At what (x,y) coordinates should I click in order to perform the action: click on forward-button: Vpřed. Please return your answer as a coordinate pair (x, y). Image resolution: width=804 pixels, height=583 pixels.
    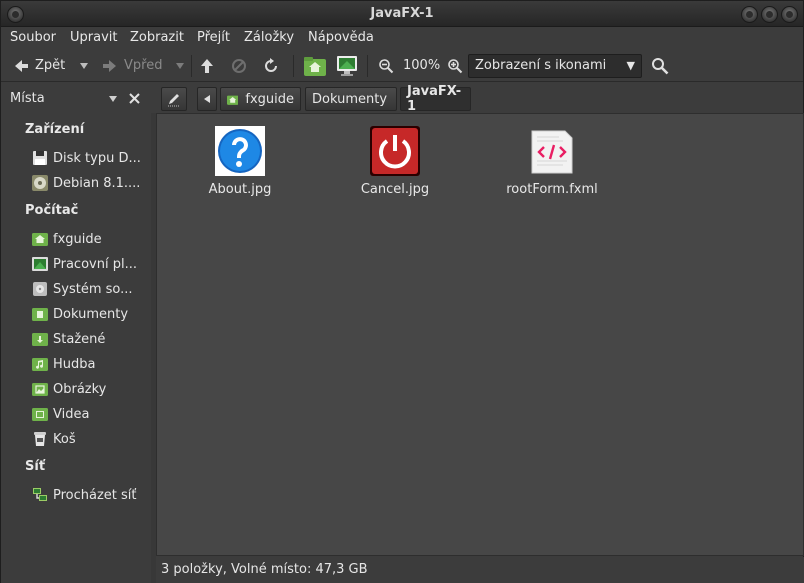
    Looking at the image, I should click on (132, 65).